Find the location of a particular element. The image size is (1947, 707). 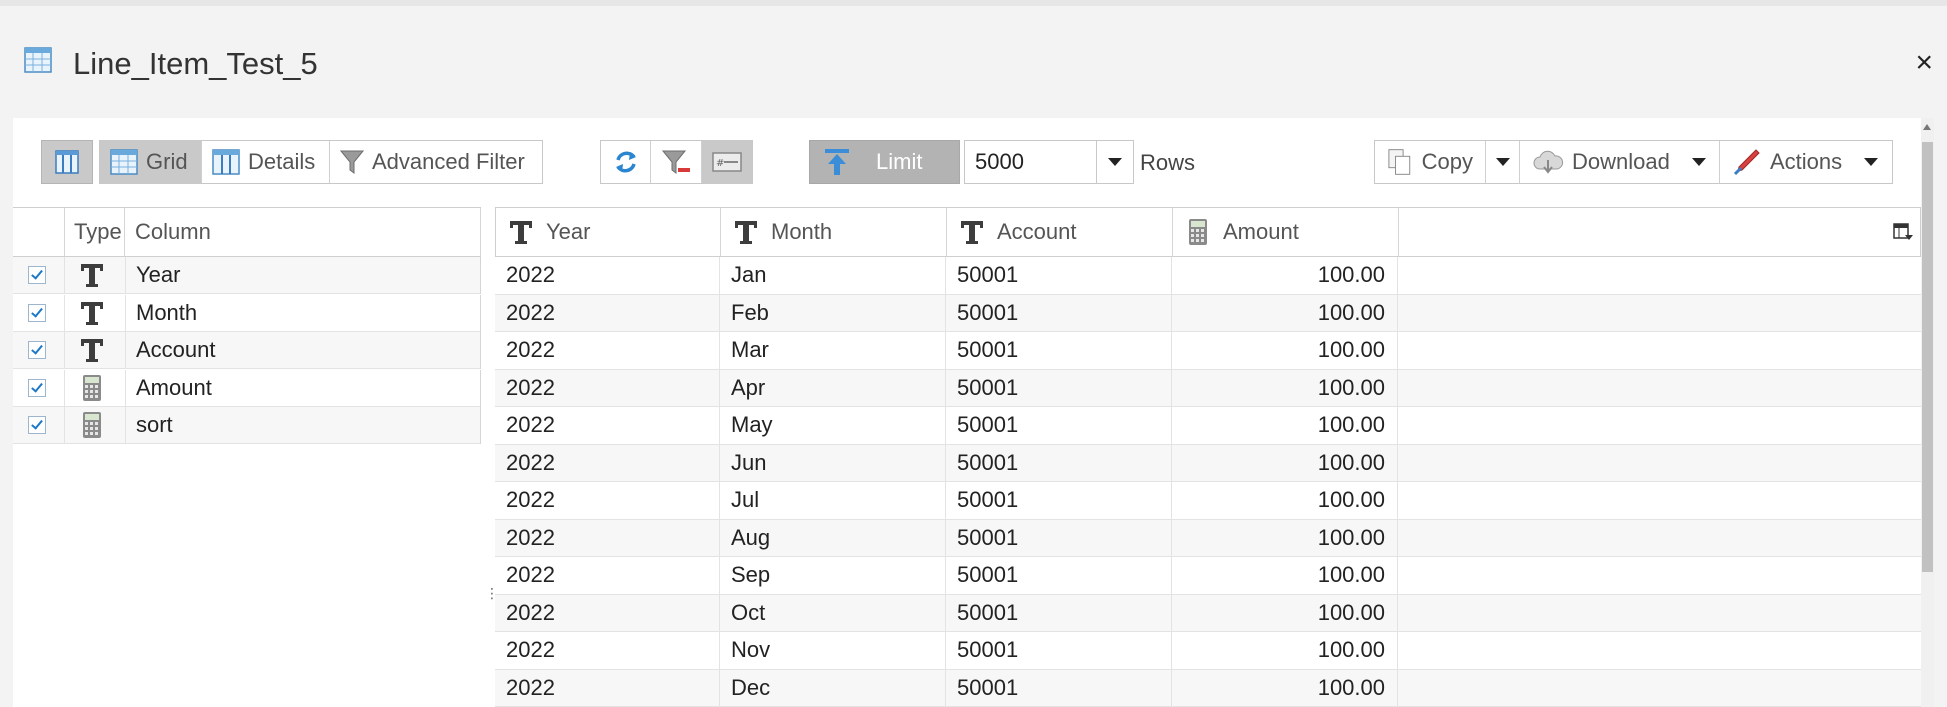

table-row: 2022 Feb 50001 100.00 is located at coordinates (1208, 313).